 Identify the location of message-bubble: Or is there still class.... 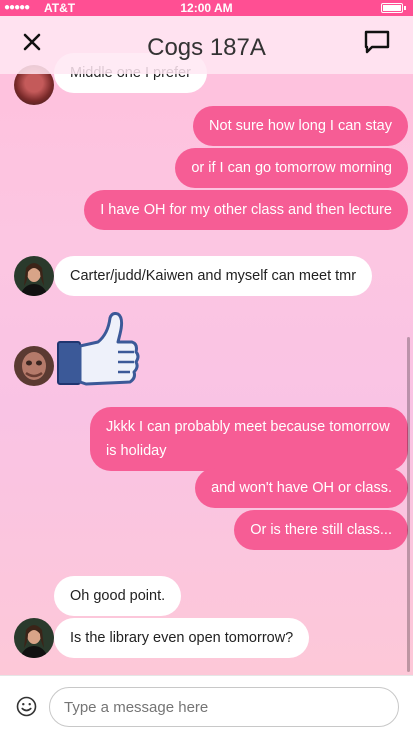
(321, 530).